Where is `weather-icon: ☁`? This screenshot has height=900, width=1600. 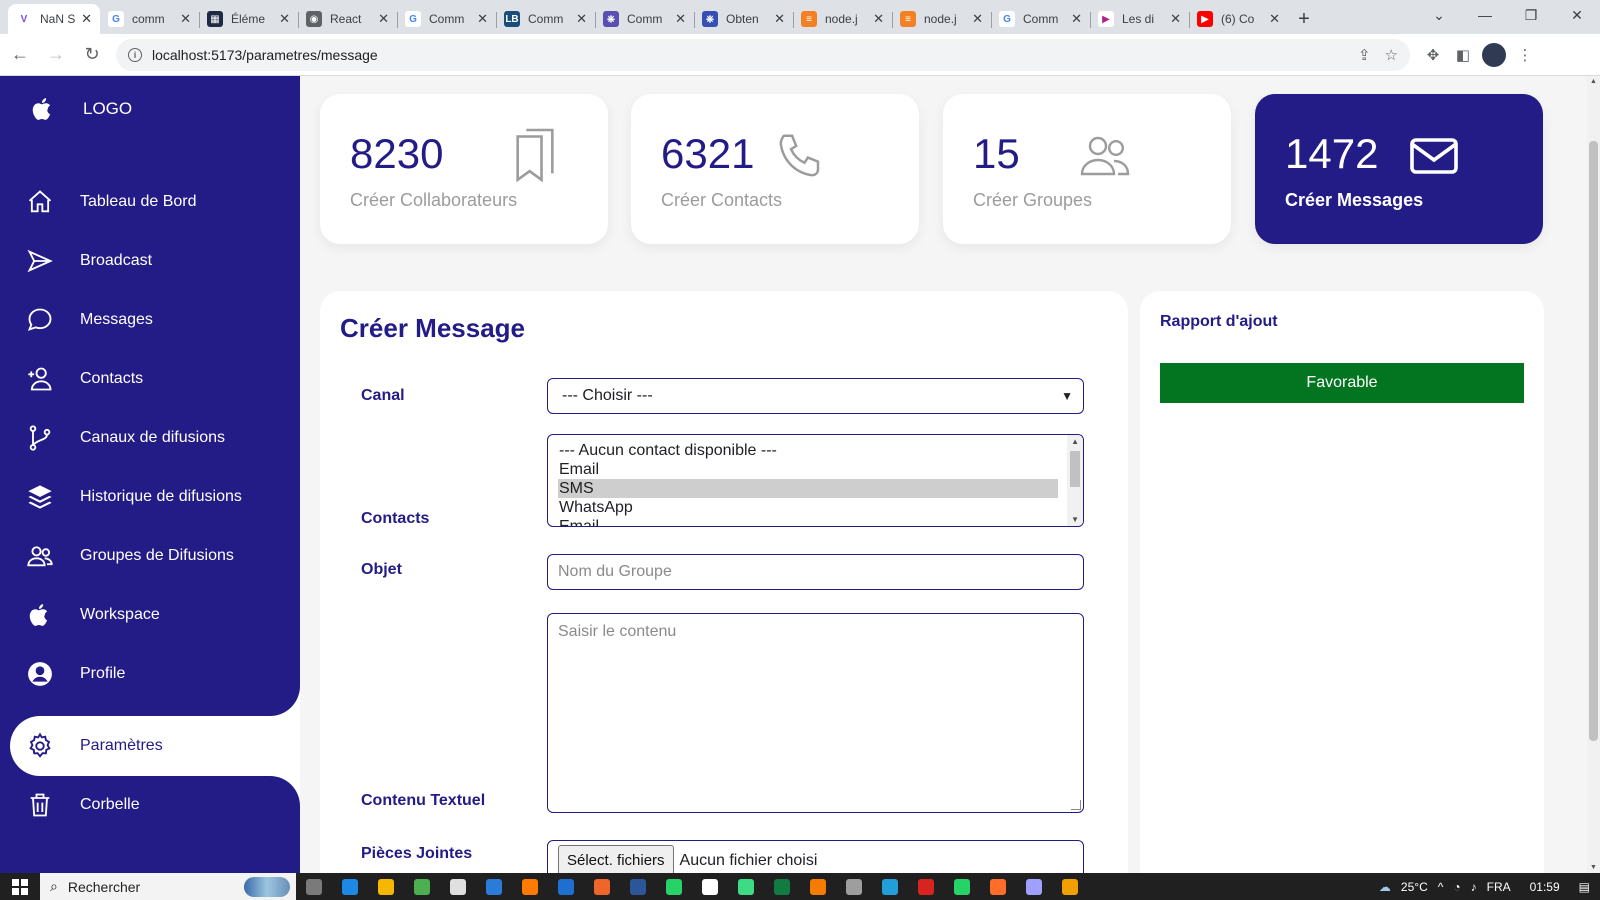
weather-icon: ☁ is located at coordinates (1385, 887).